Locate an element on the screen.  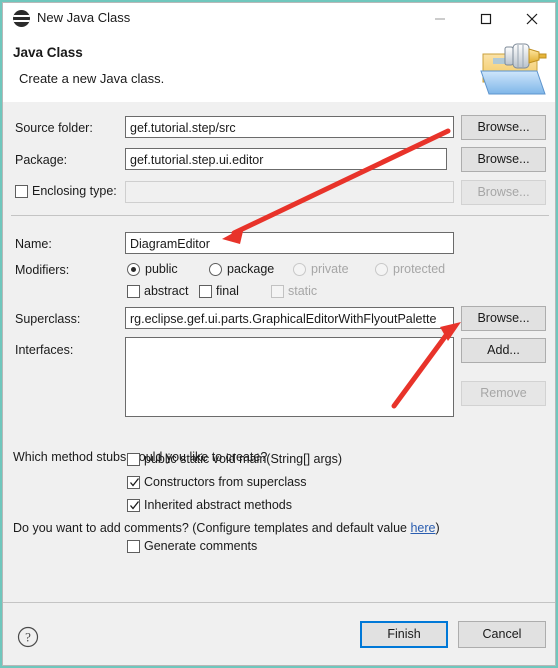
interfaces-listbox is located at coordinates (289, 377).